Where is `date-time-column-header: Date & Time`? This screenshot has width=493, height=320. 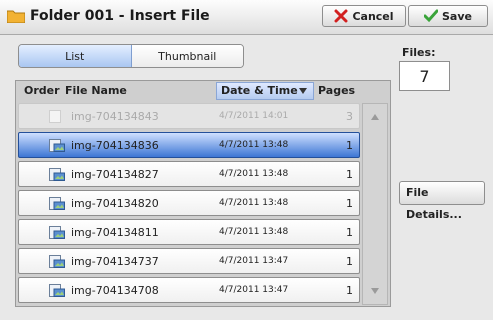 date-time-column-header: Date & Time is located at coordinates (265, 91).